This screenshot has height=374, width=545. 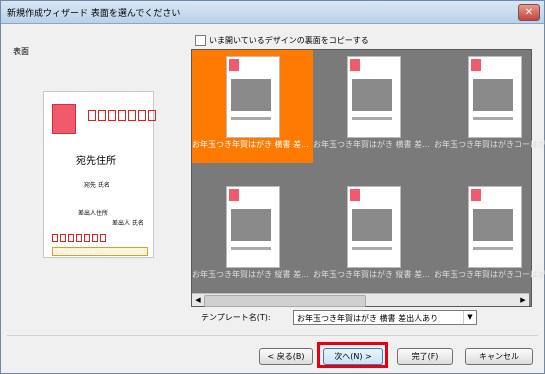 What do you see at coordinates (64, 119) in the screenshot?
I see `stamp-icon` at bounding box center [64, 119].